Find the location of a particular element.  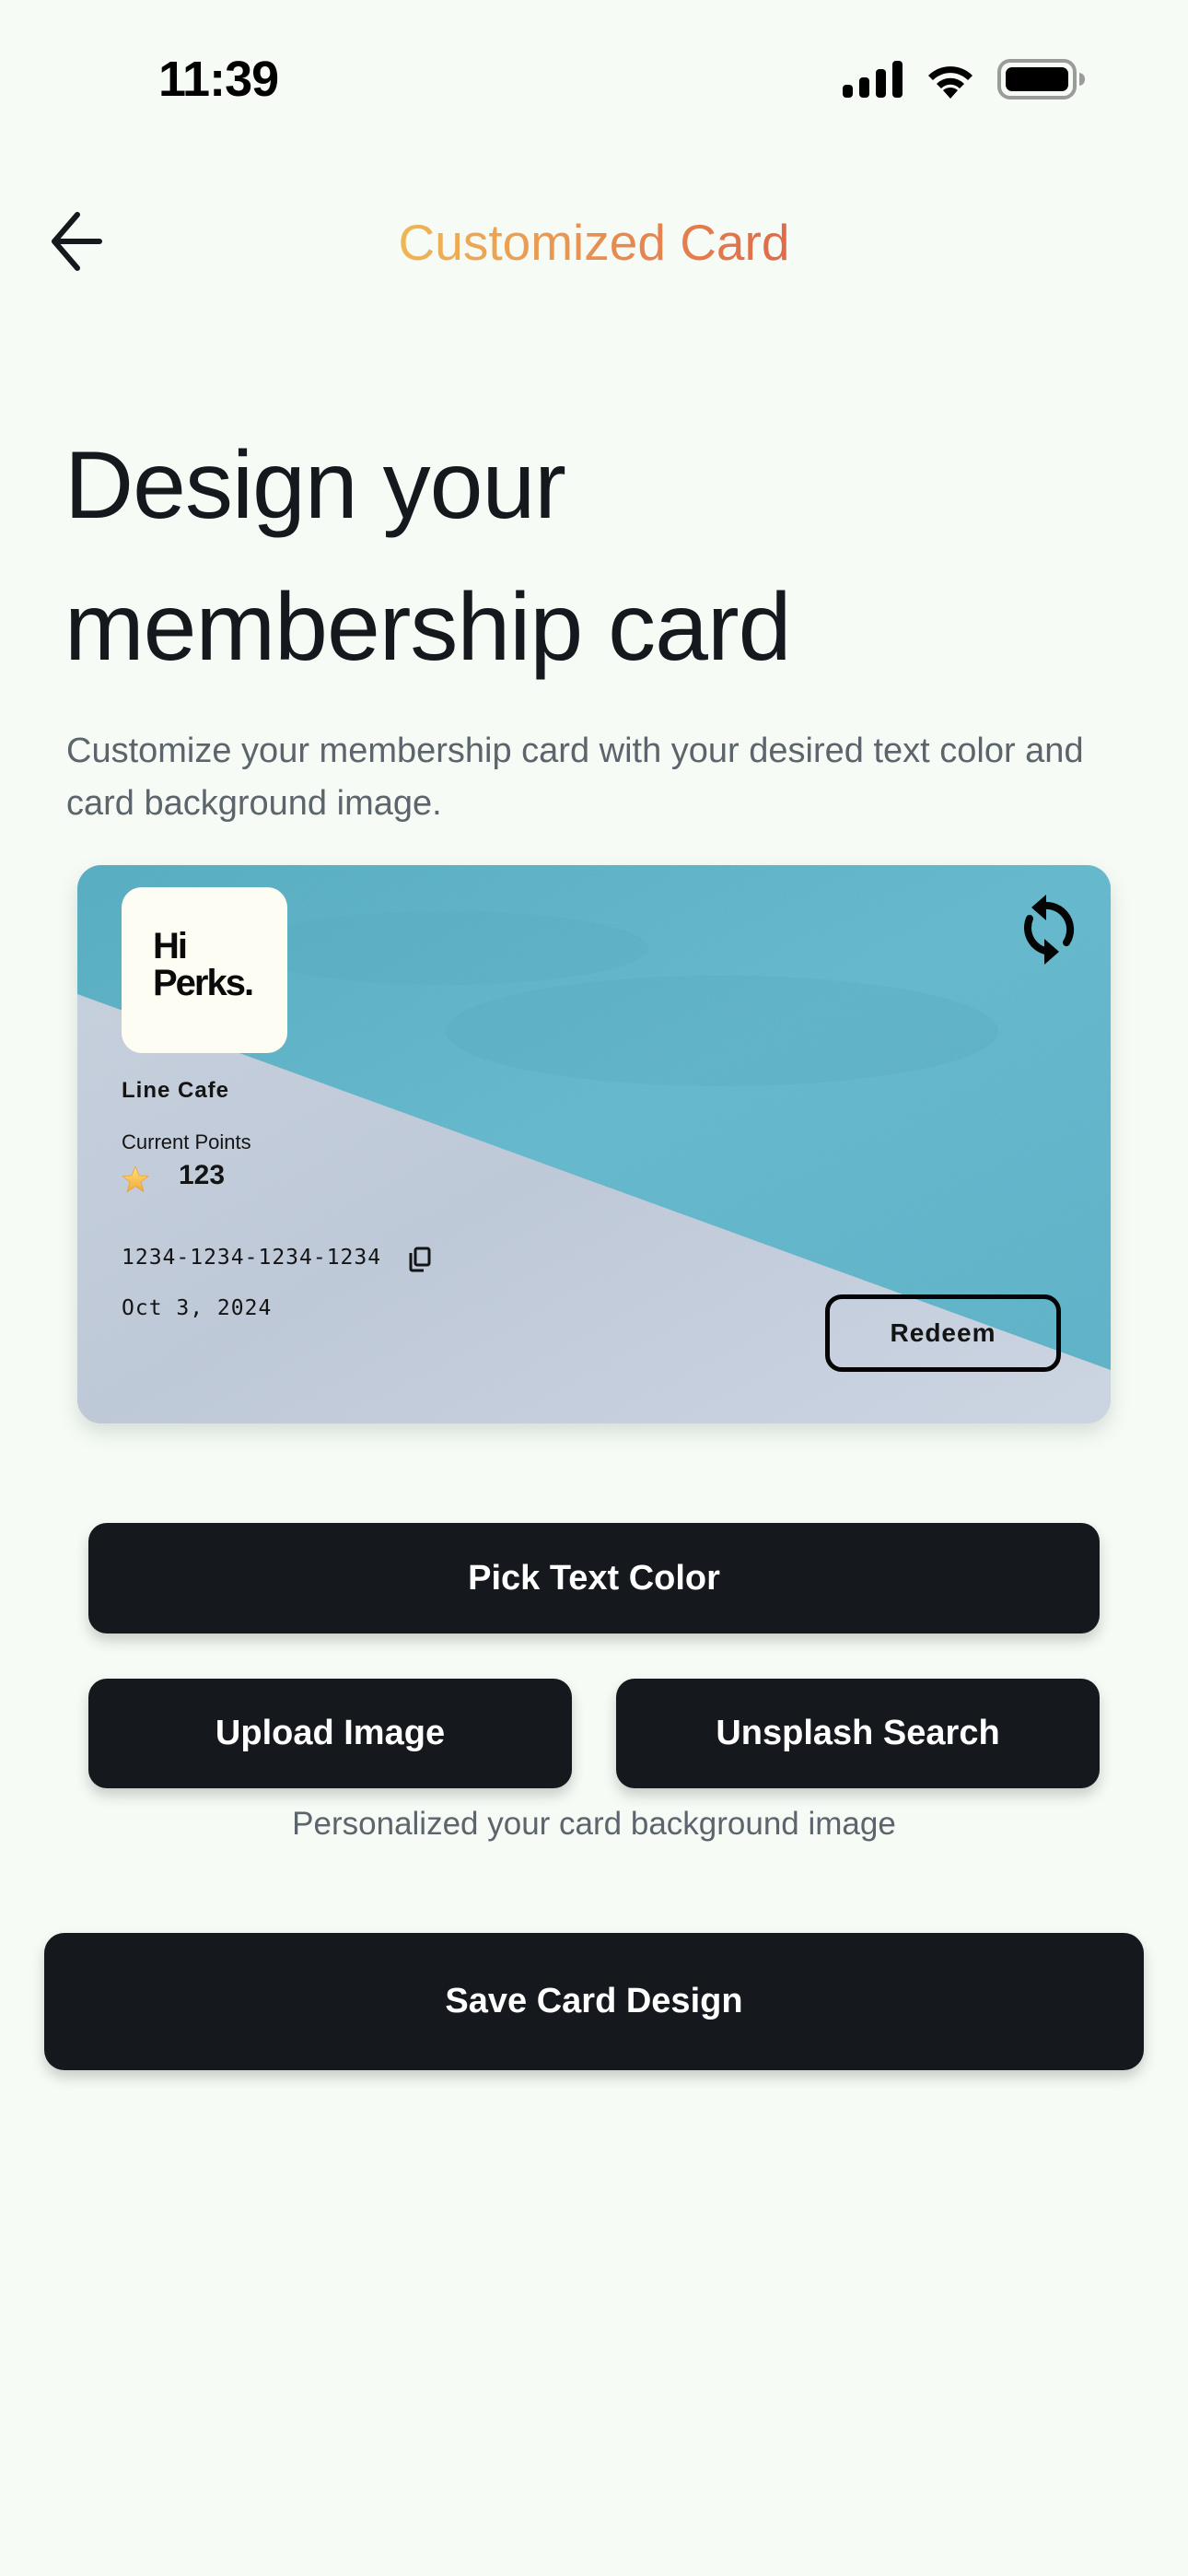

star-icon is located at coordinates (135, 1178).